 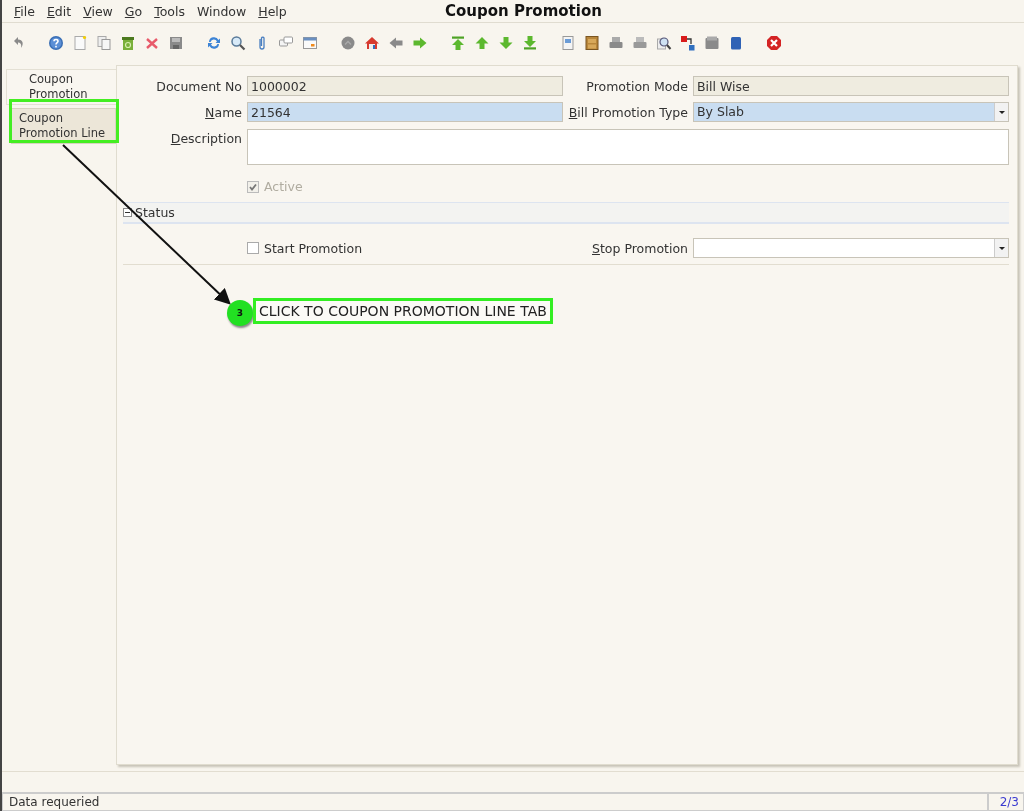 What do you see at coordinates (396, 43) in the screenshot?
I see `back-arrow-icon` at bounding box center [396, 43].